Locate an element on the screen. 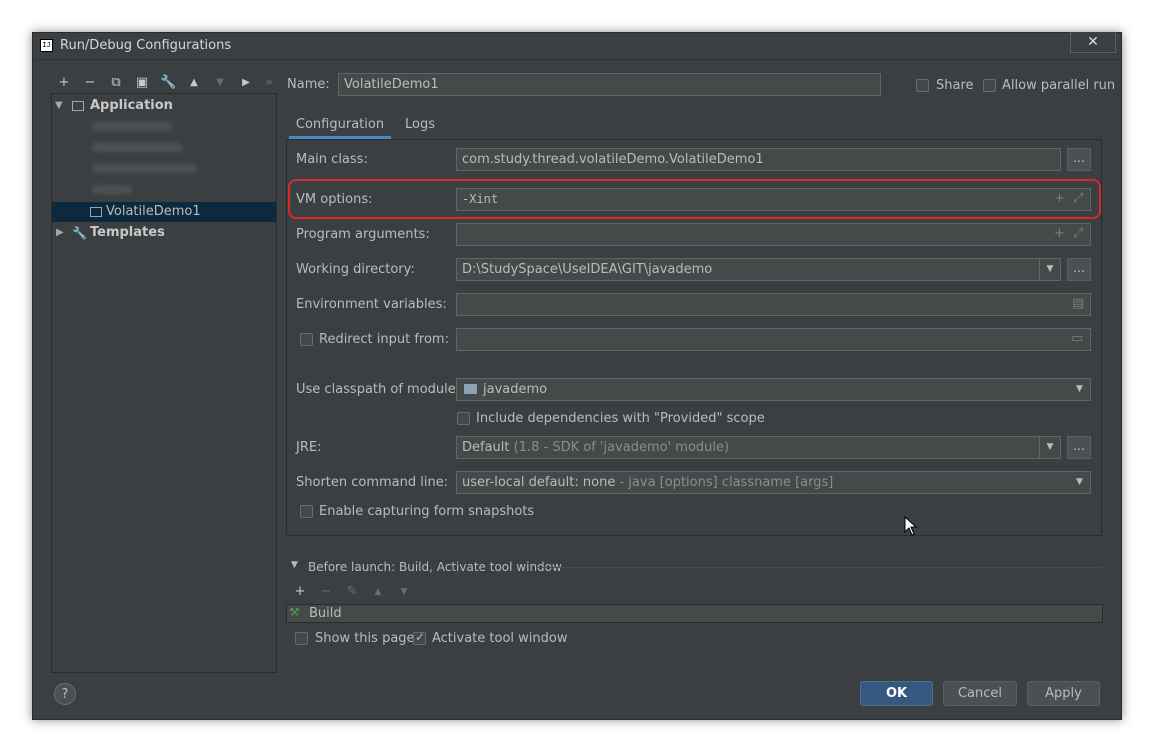 This screenshot has height=754, width=1153. classpath-module-label: Use classpath of module: is located at coordinates (378, 389).